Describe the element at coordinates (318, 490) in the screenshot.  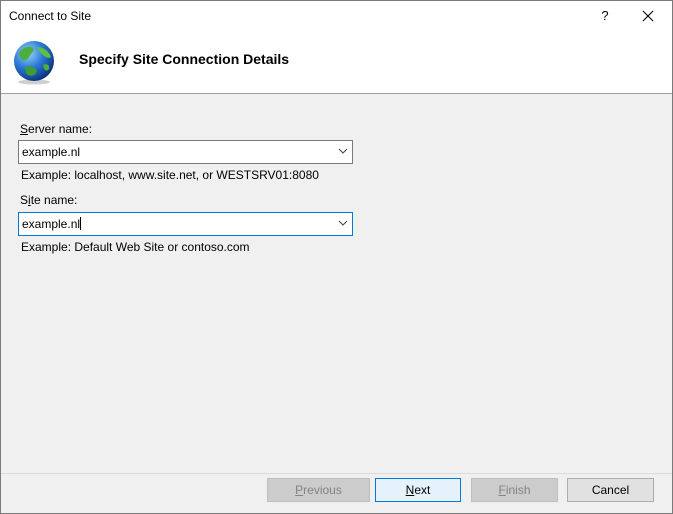
I see `previous-button: Previous` at that location.